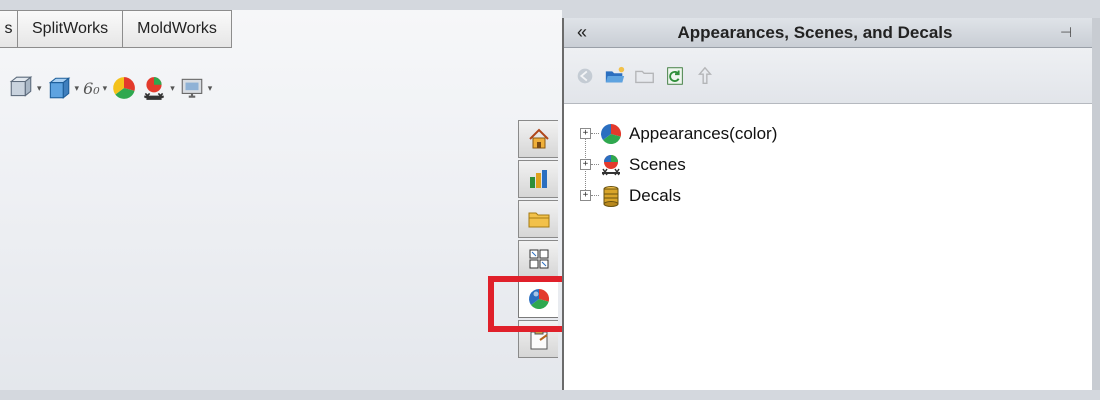 The height and width of the screenshot is (400, 1100). Describe the element at coordinates (538, 239) in the screenshot. I see `task-pane-tab-bar` at that location.